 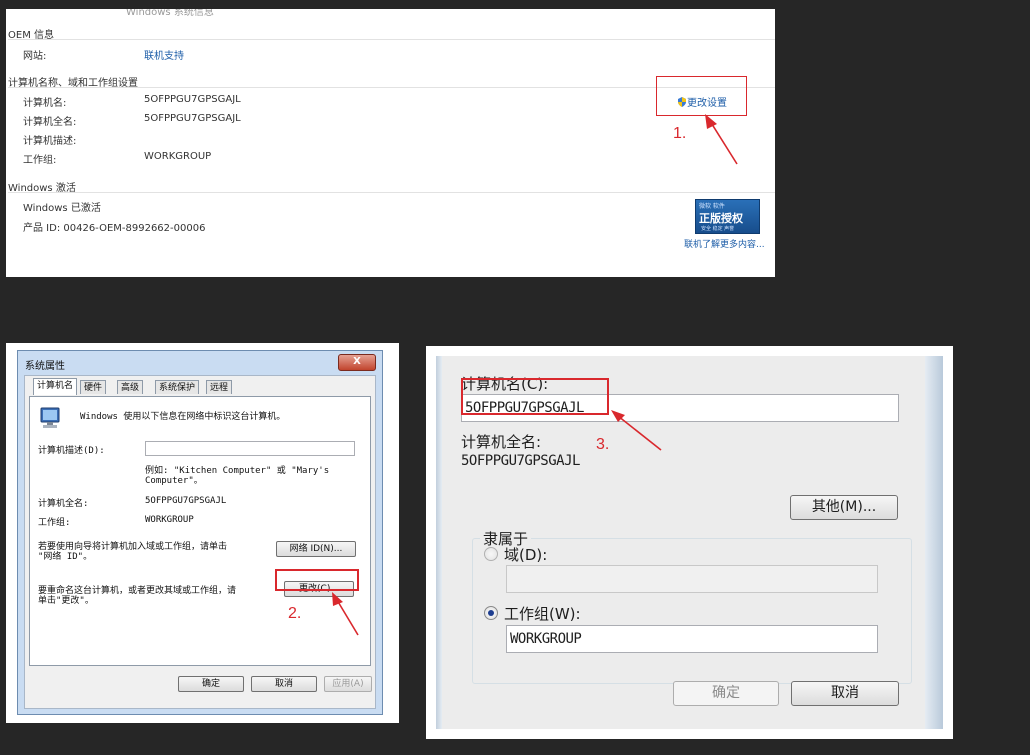 I want to click on description-input, so click(x=250, y=448).